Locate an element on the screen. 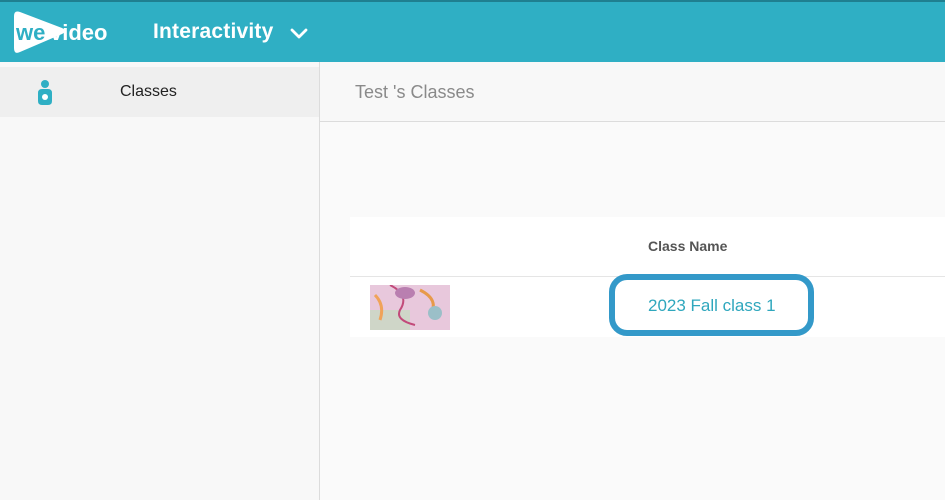 This screenshot has width=945, height=500. column-header-class-name: Class Name is located at coordinates (688, 246).